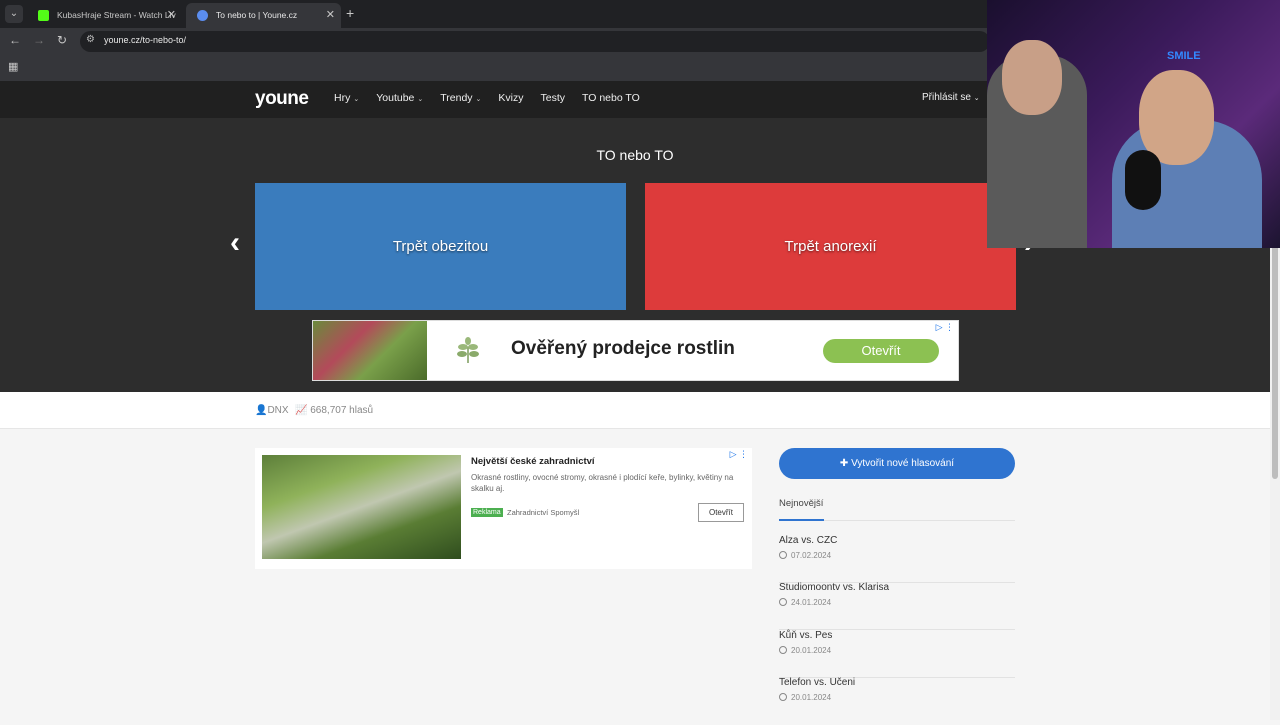 The width and height of the screenshot is (1280, 725). What do you see at coordinates (145, 40) in the screenshot?
I see `url-text: youne.cz/to-nebo-to/` at bounding box center [145, 40].